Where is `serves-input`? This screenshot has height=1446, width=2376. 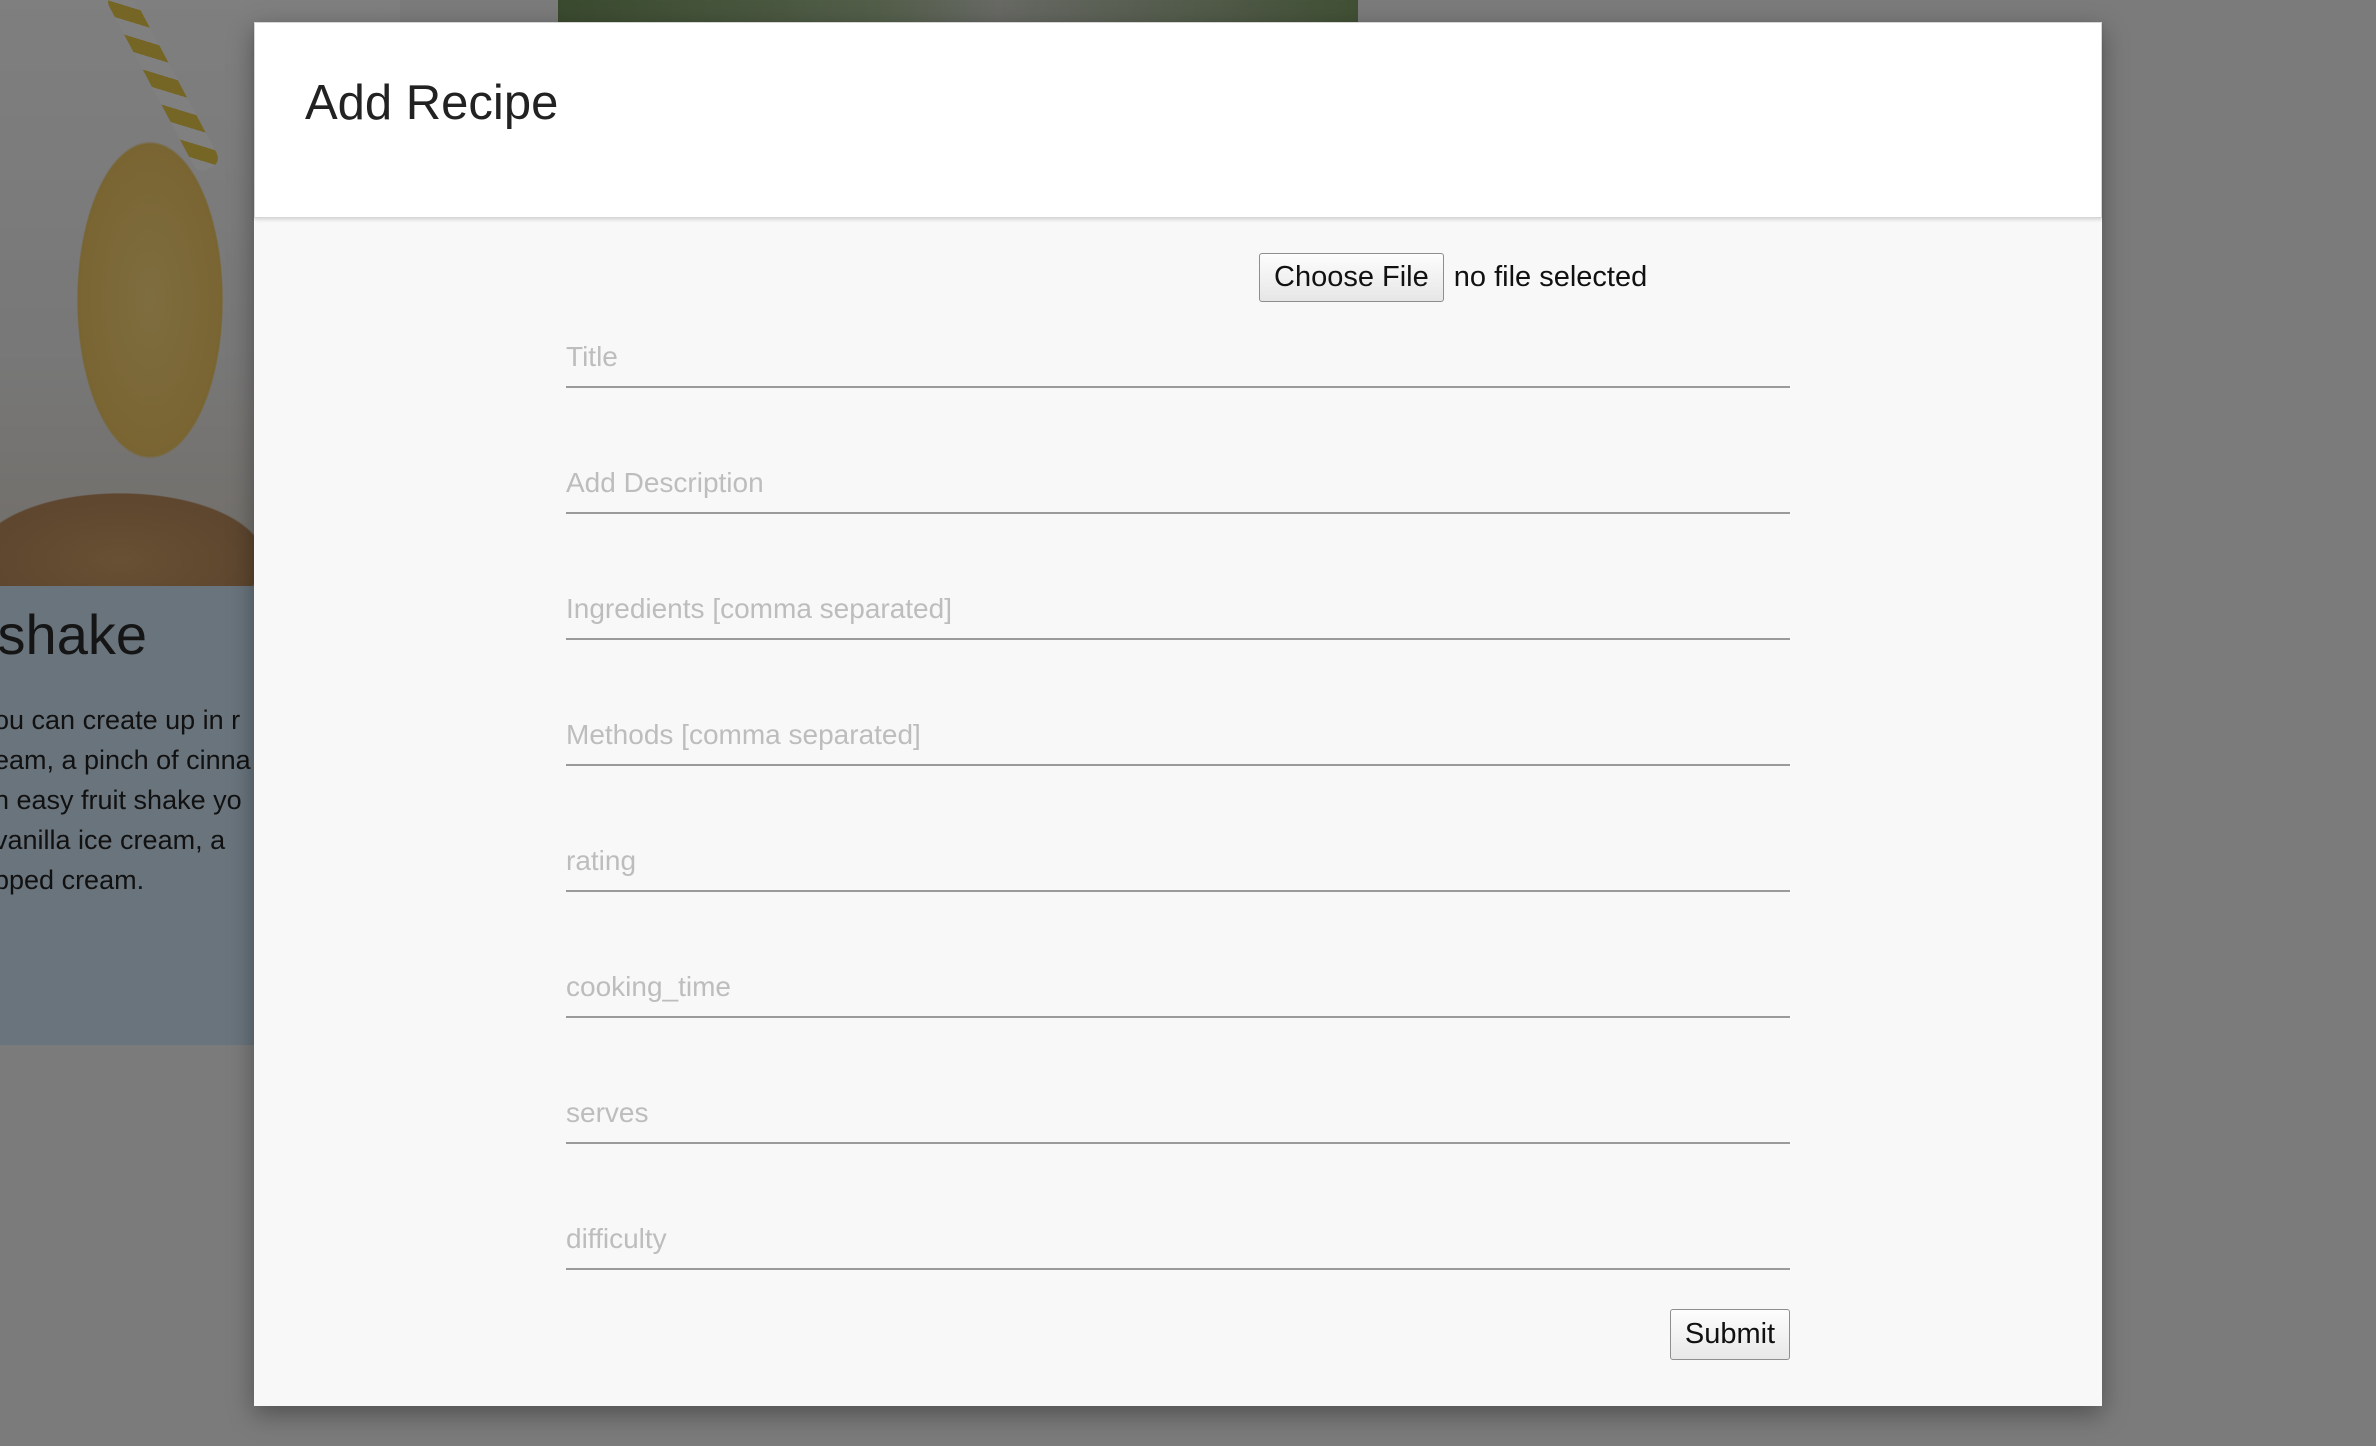 serves-input is located at coordinates (1178, 1114).